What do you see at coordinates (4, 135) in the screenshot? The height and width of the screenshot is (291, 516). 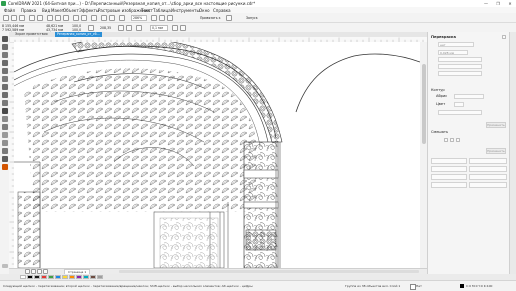 I see `drop-shadow-tool-icon` at bounding box center [4, 135].